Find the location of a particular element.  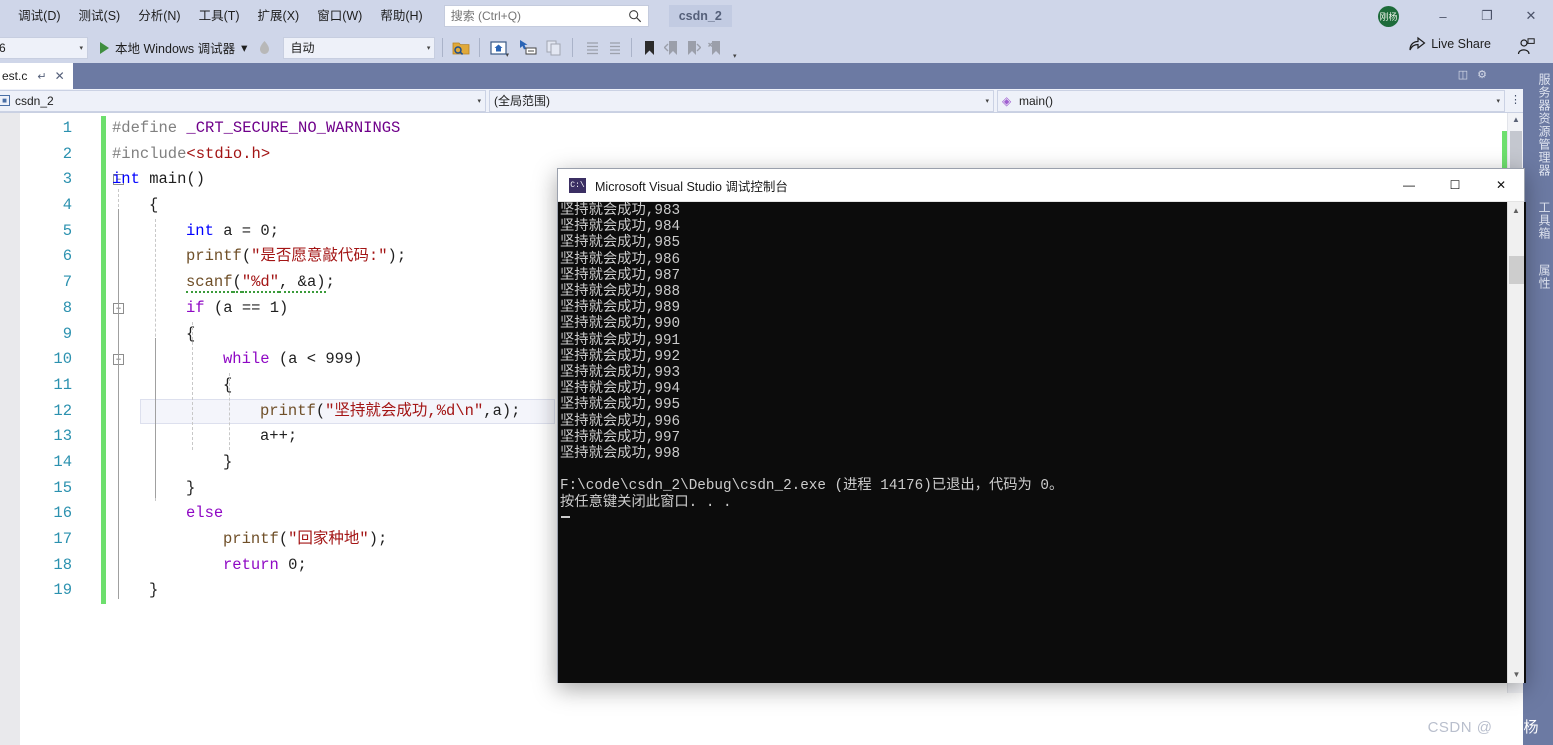

dock-item-toolbox: 工具箱 is located at coordinates (1538, 222).